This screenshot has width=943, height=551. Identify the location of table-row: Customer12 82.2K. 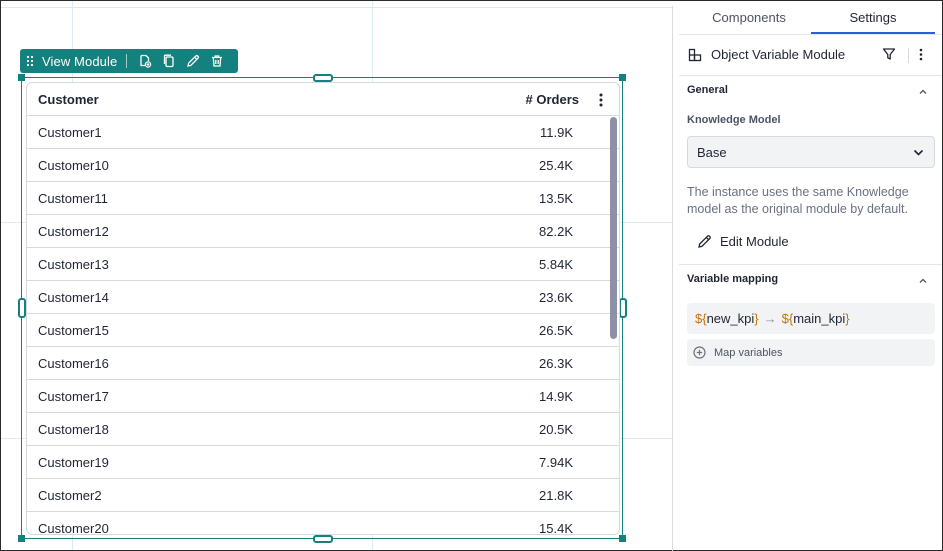
(323, 231).